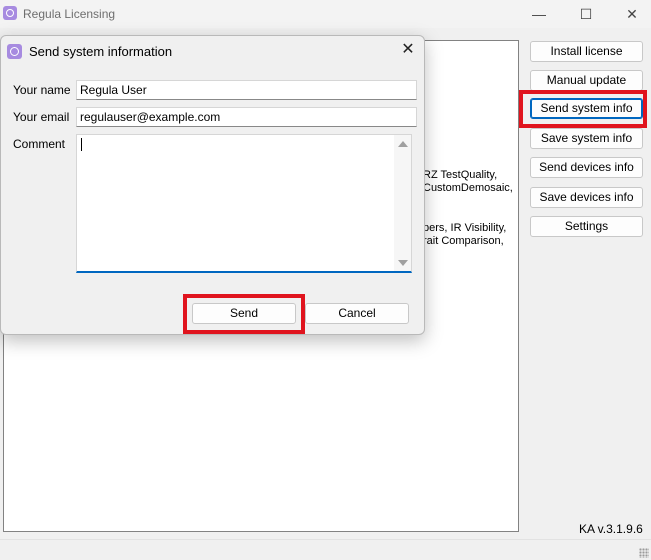 This screenshot has height=560, width=651. Describe the element at coordinates (403, 263) in the screenshot. I see `scroll-down-icon` at that location.